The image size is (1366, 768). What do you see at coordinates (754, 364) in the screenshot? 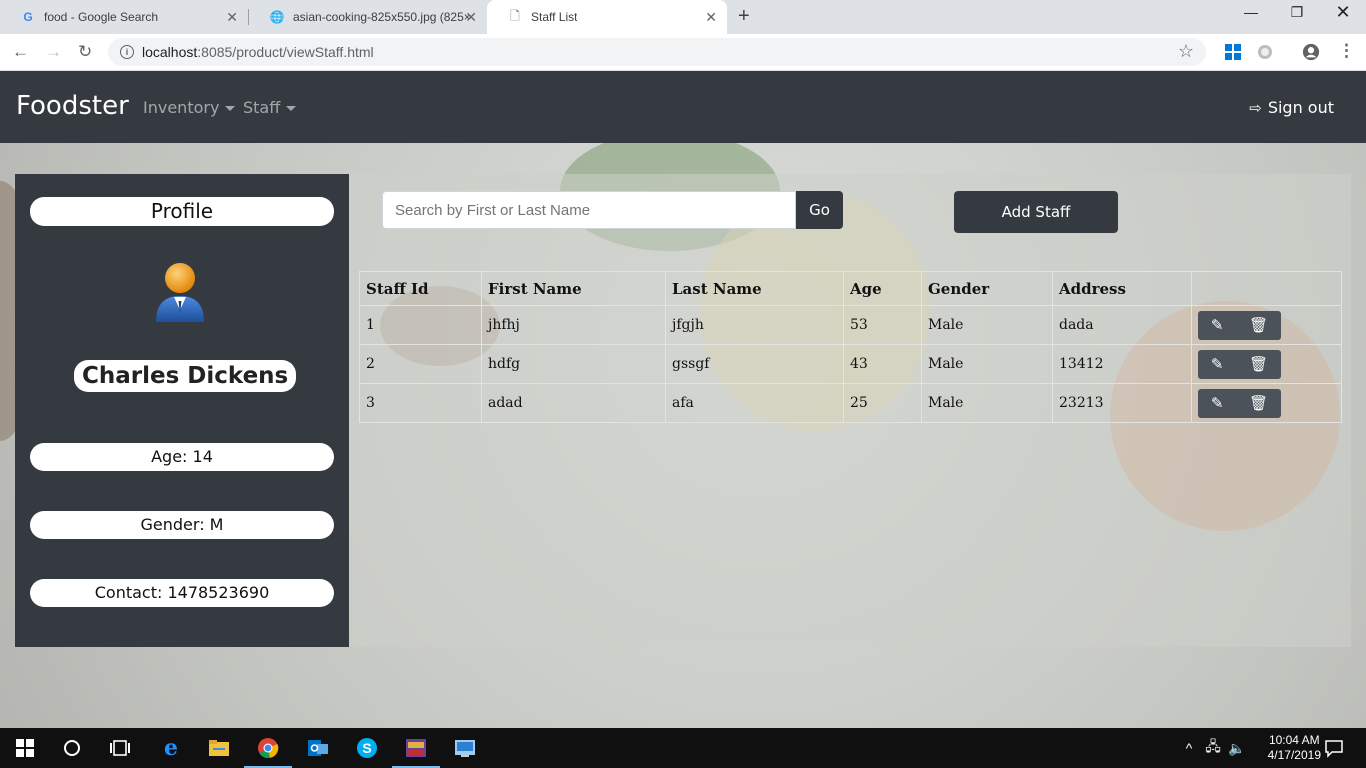
I see `cell-last-name: gssgf` at bounding box center [754, 364].